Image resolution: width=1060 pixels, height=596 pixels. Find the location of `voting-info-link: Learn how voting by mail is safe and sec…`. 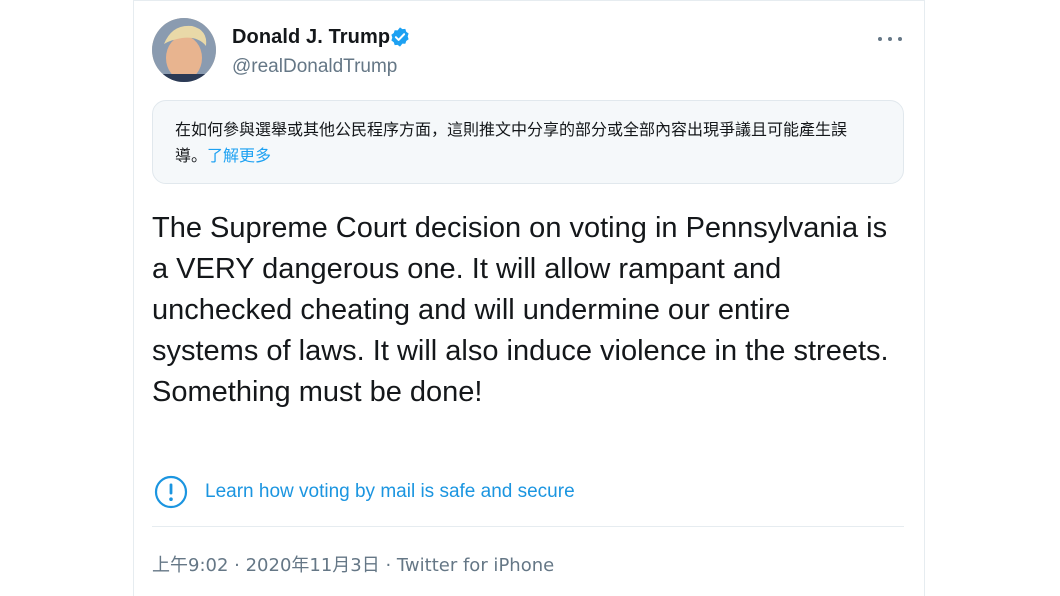

voting-info-link: Learn how voting by mail is safe and sec… is located at coordinates (390, 492).